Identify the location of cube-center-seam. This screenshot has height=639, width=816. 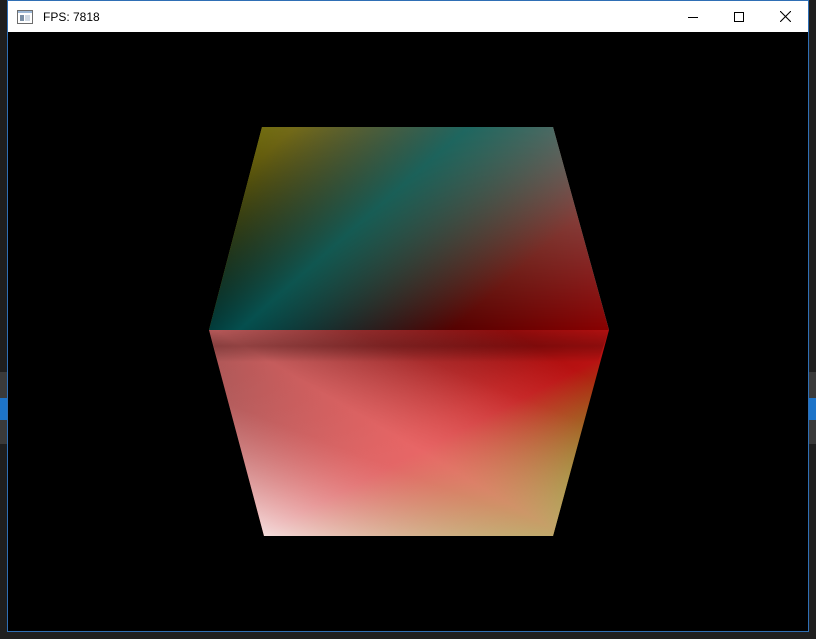
(409, 346).